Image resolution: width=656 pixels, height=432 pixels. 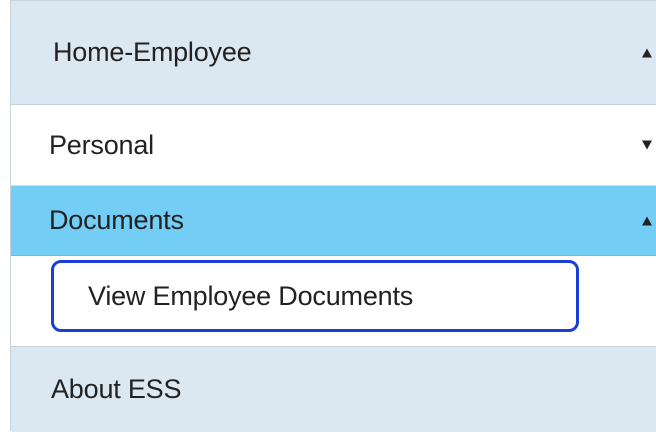 I want to click on menu-item-label: About ESS, so click(x=116, y=389).